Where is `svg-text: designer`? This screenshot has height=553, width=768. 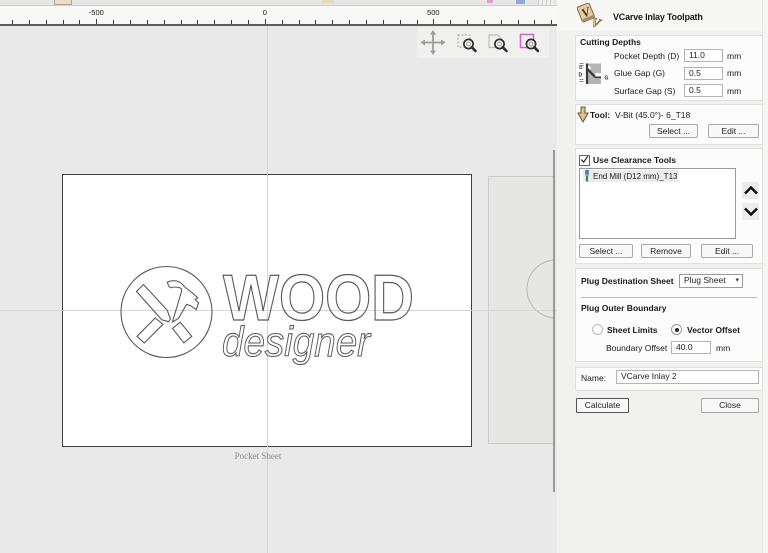 svg-text: designer is located at coordinates (297, 341).